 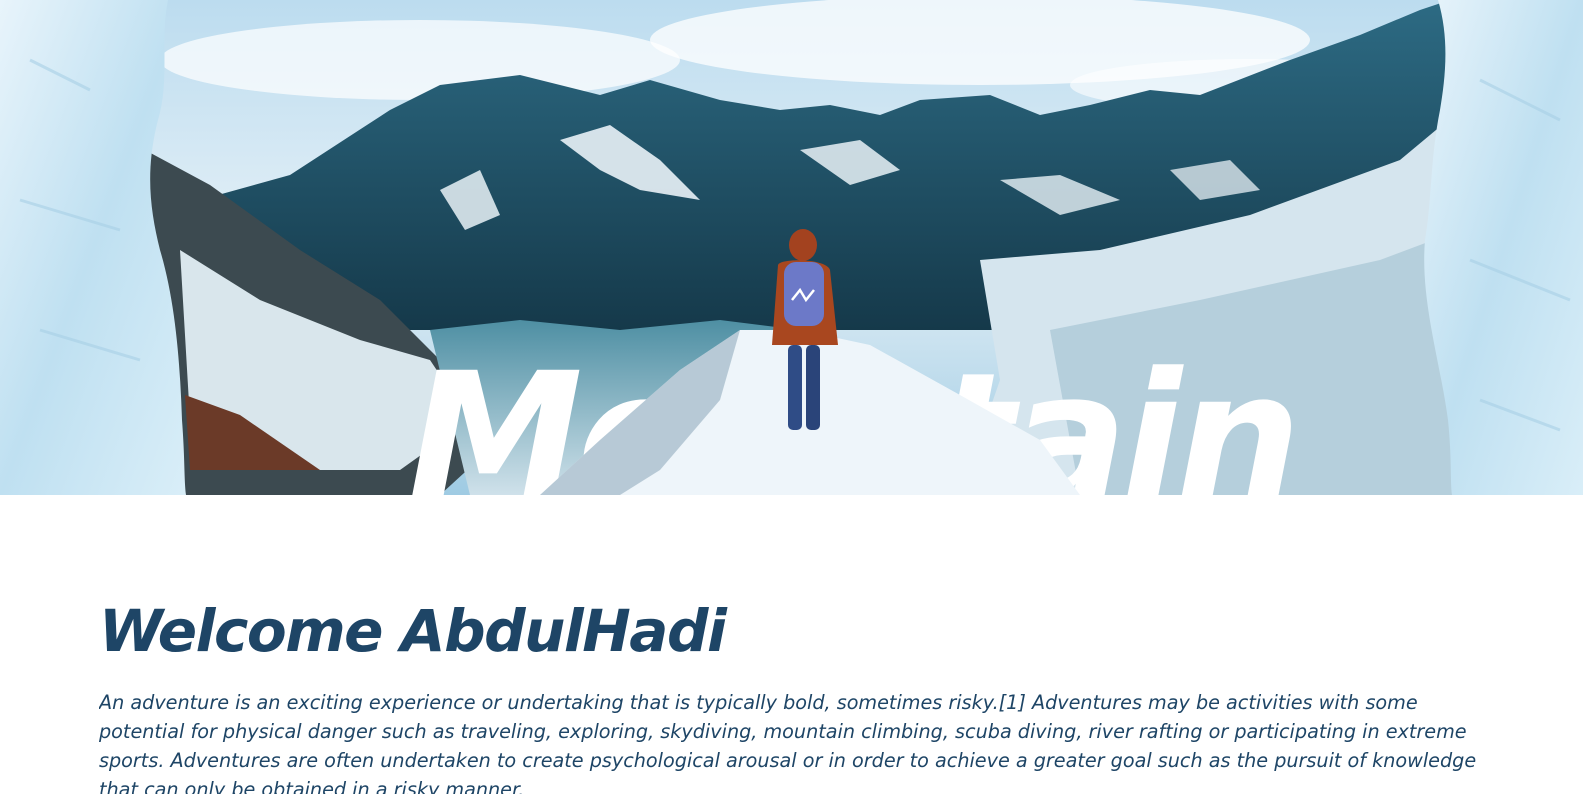 I want to click on welcome-heading: Welcome AbdulHadi, so click(x=413, y=632).